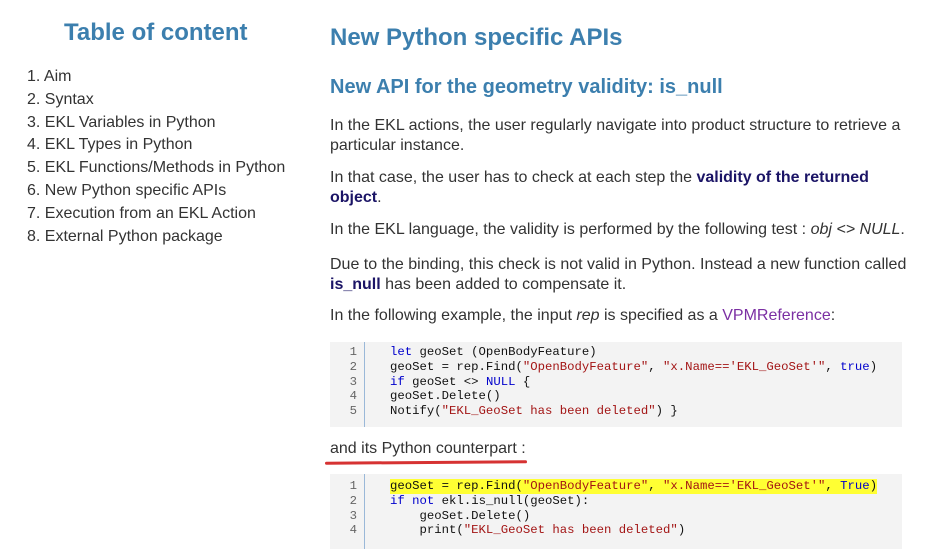 The width and height of the screenshot is (926, 552). I want to click on code-text: geoSet (OpenBodyFeature), so click(504, 352).